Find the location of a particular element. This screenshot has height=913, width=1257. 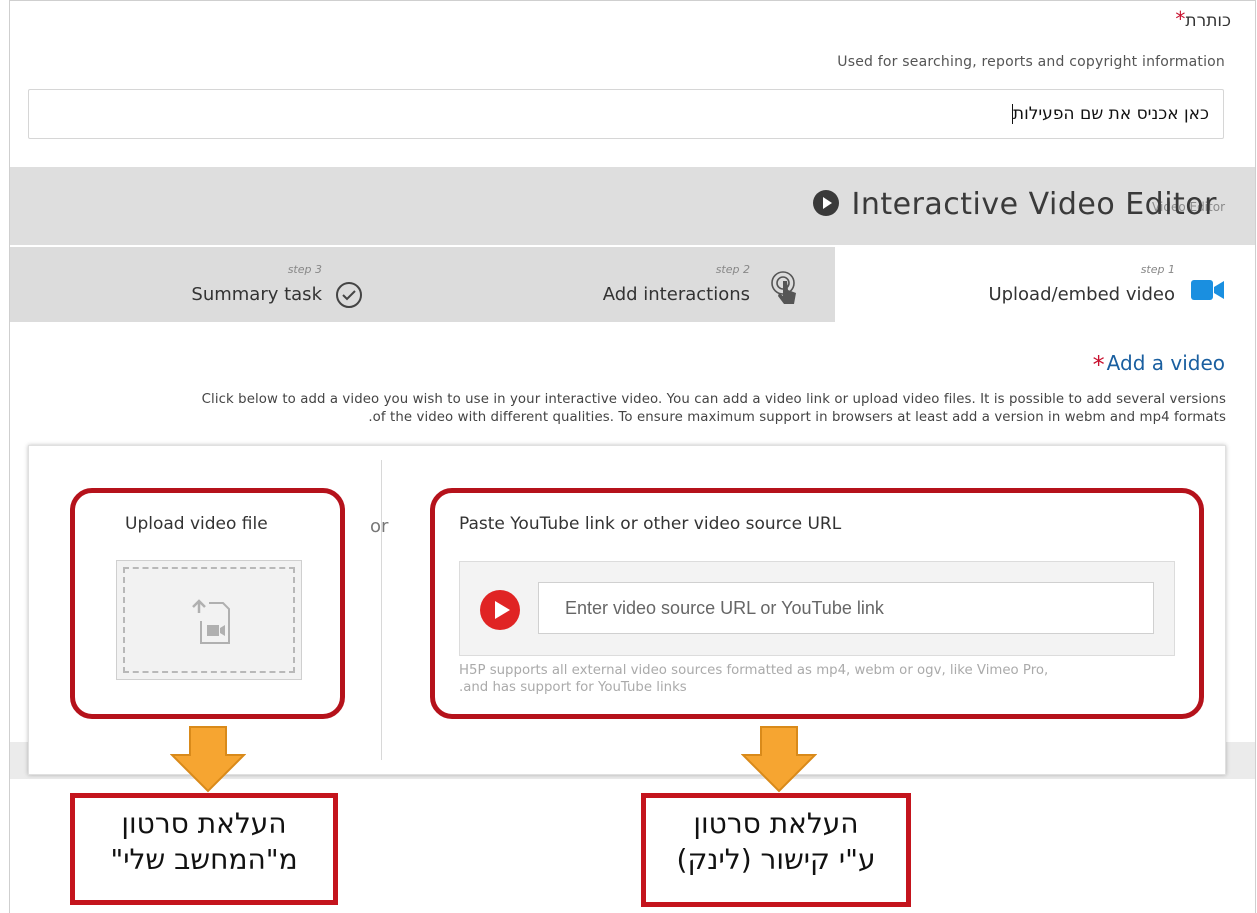

tab-step-summary: step 3 Summary task is located at coordinates (265, 284).